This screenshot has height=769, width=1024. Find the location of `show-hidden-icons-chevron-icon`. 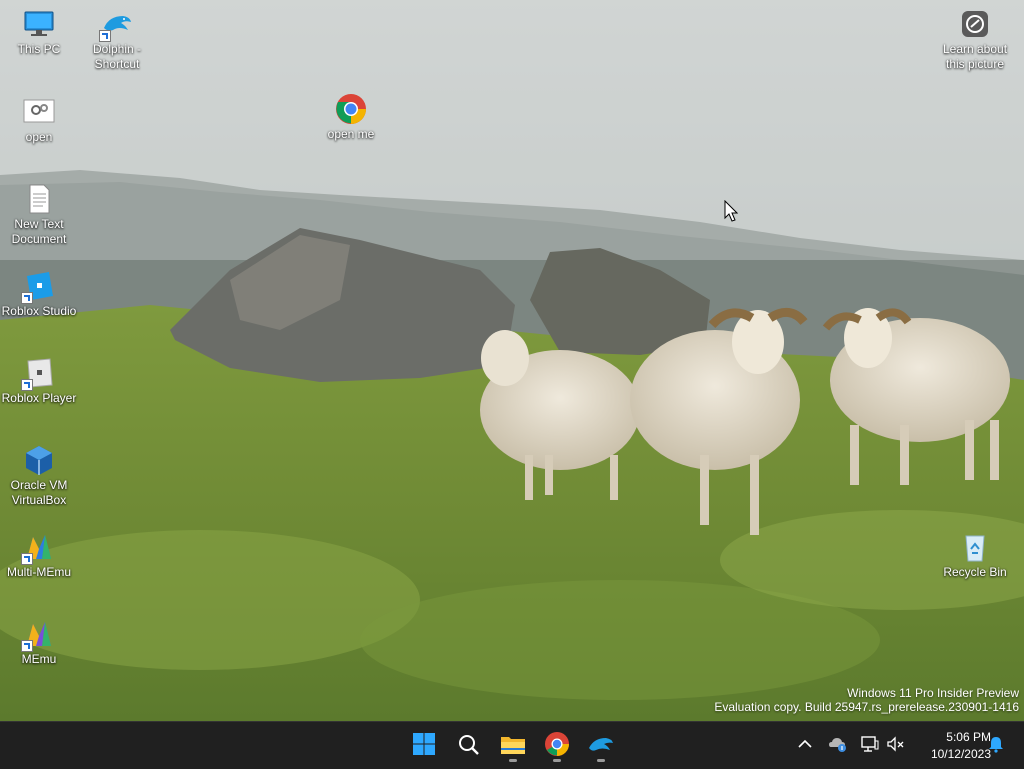

show-hidden-icons-chevron-icon is located at coordinates (805, 746).